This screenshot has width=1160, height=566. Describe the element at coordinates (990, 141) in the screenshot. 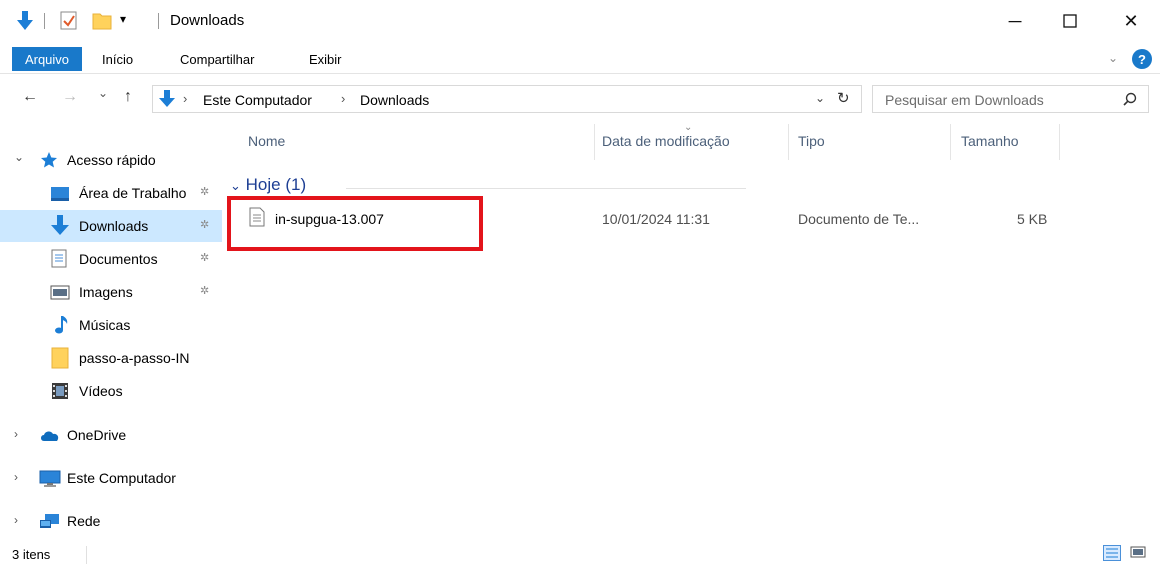

I see `column-header-size: Tamanho` at that location.